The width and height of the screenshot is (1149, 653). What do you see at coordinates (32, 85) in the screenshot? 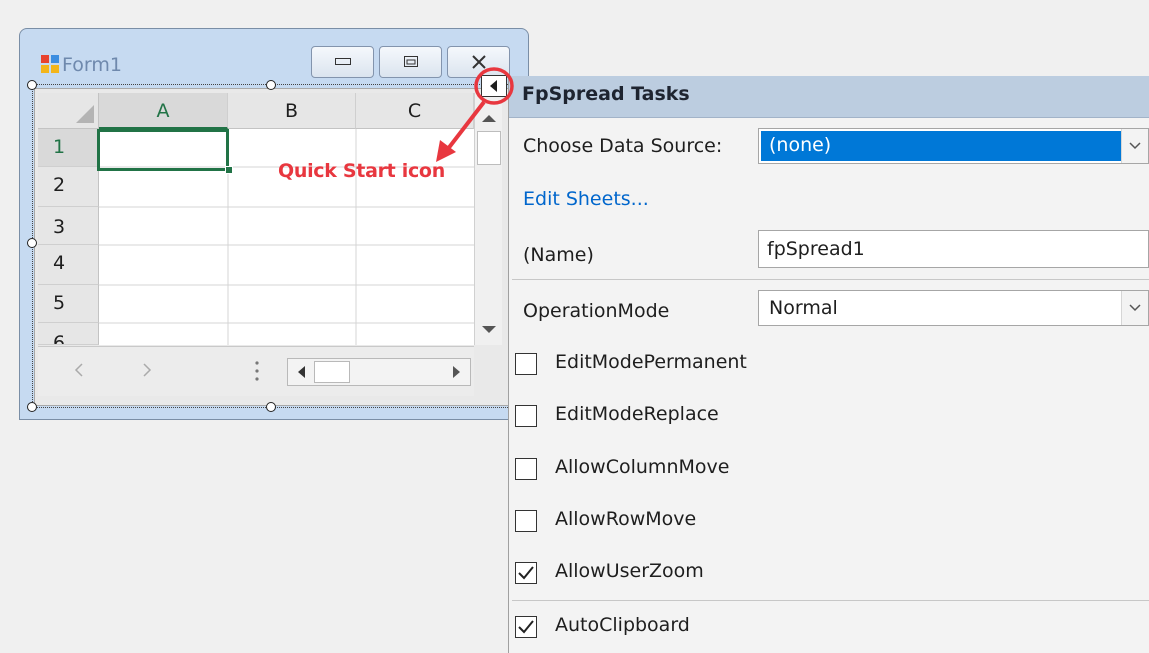
I see `resize-handle-top-left` at bounding box center [32, 85].